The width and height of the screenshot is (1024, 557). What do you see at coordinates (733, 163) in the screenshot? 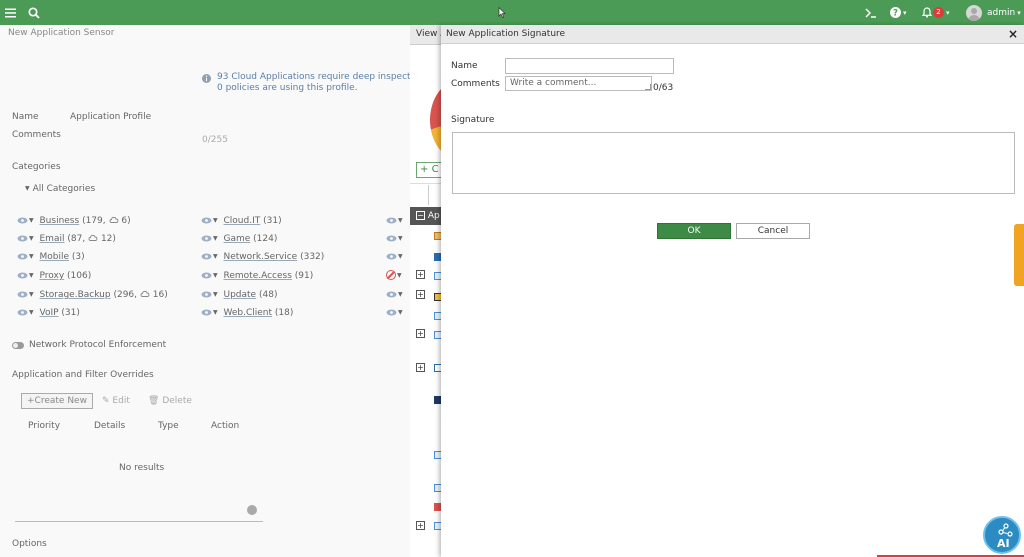
I see `signature-textarea` at bounding box center [733, 163].